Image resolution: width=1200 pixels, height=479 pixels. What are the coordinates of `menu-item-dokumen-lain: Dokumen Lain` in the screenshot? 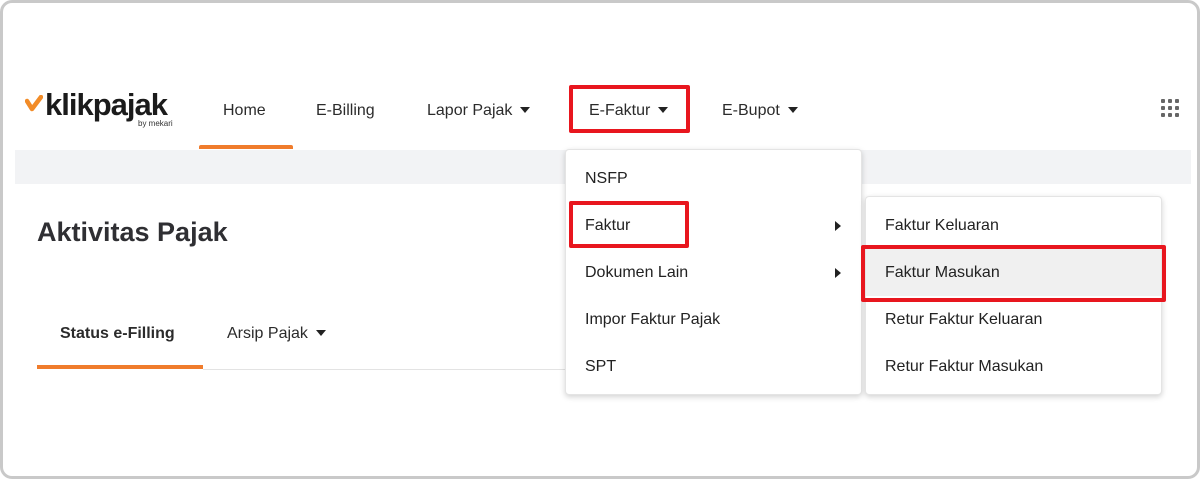 It's located at (713, 272).